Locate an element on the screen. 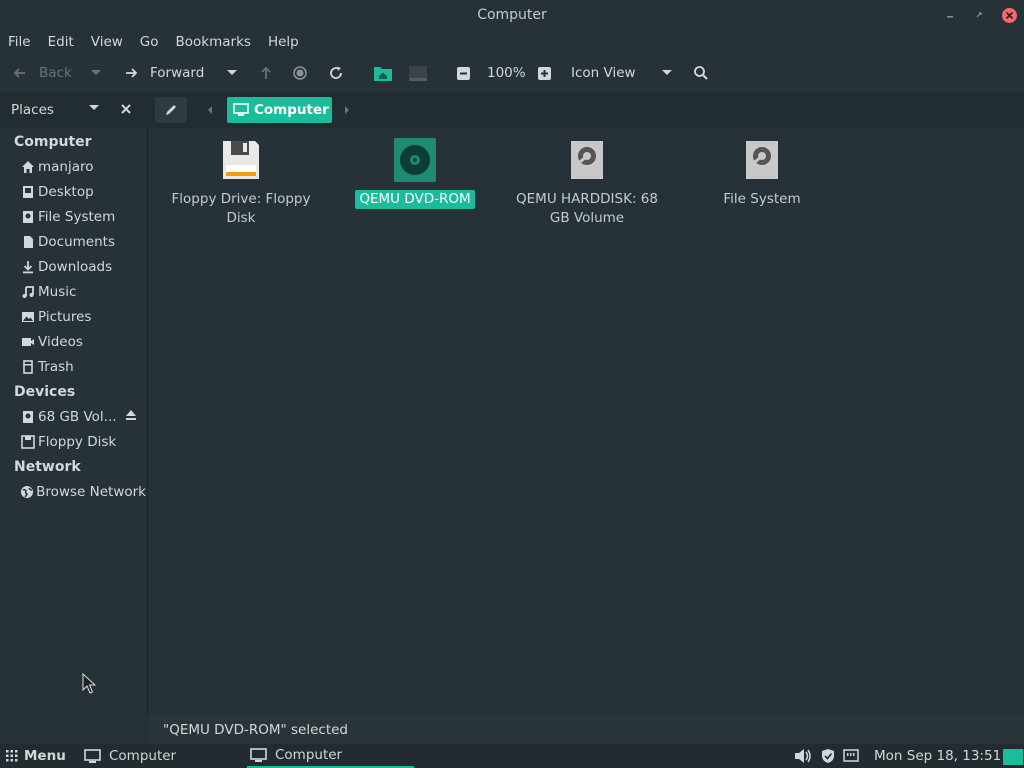  minimize-button is located at coordinates (950, 15).